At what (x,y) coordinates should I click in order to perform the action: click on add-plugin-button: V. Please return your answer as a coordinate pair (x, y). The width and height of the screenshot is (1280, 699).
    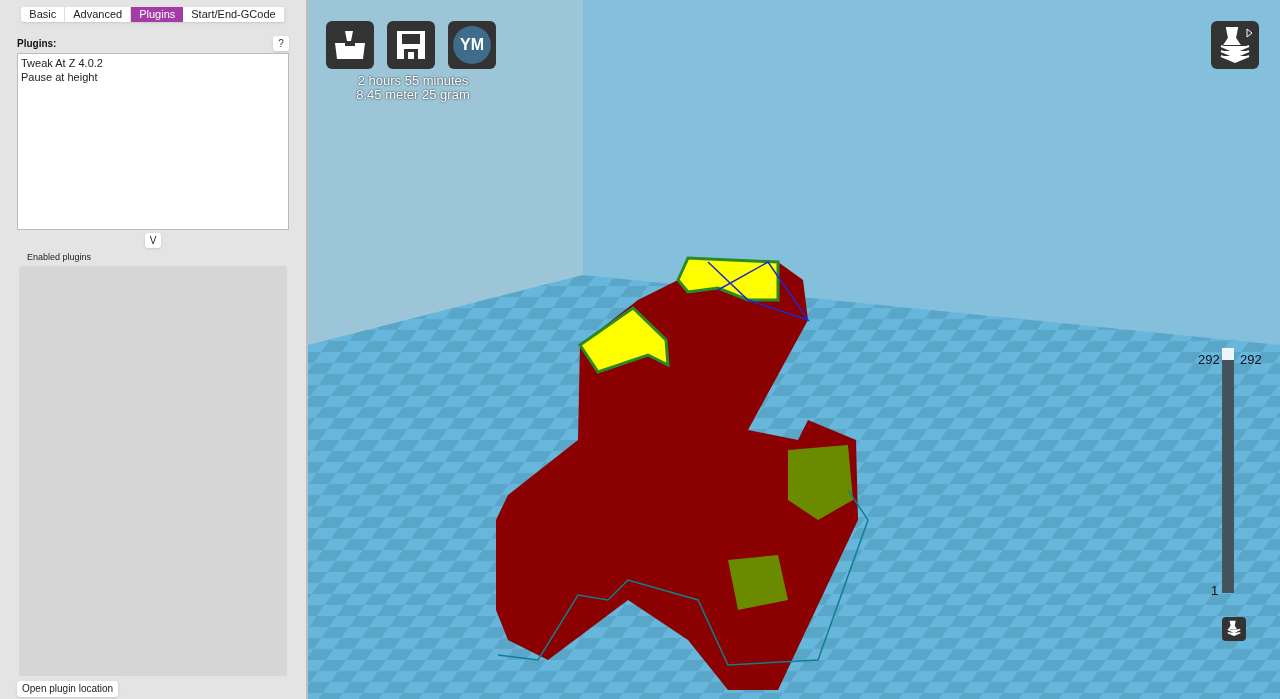
    Looking at the image, I should click on (153, 240).